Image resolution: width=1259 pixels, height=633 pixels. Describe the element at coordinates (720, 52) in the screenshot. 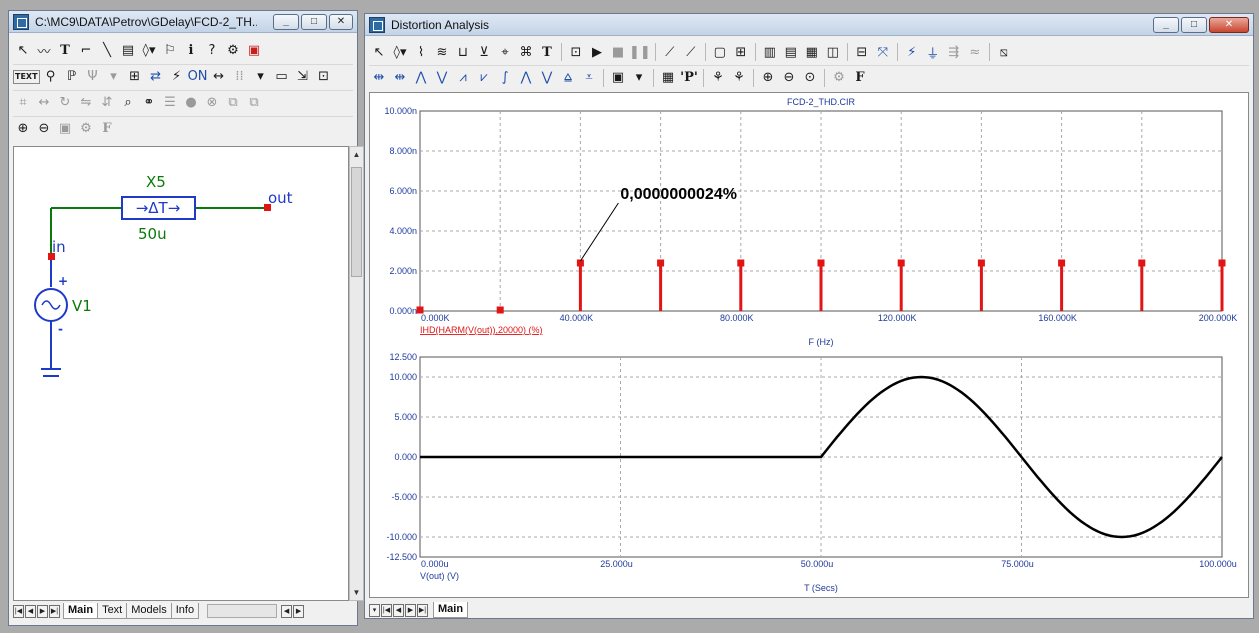

I see `frame-icon: ▢` at that location.